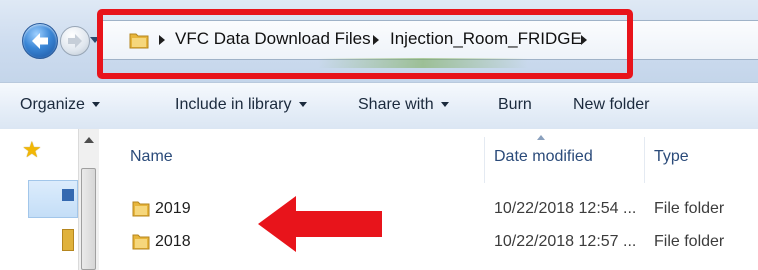 The image size is (758, 270). Describe the element at coordinates (52, 104) in the screenshot. I see `organize-label: Organize` at that location.